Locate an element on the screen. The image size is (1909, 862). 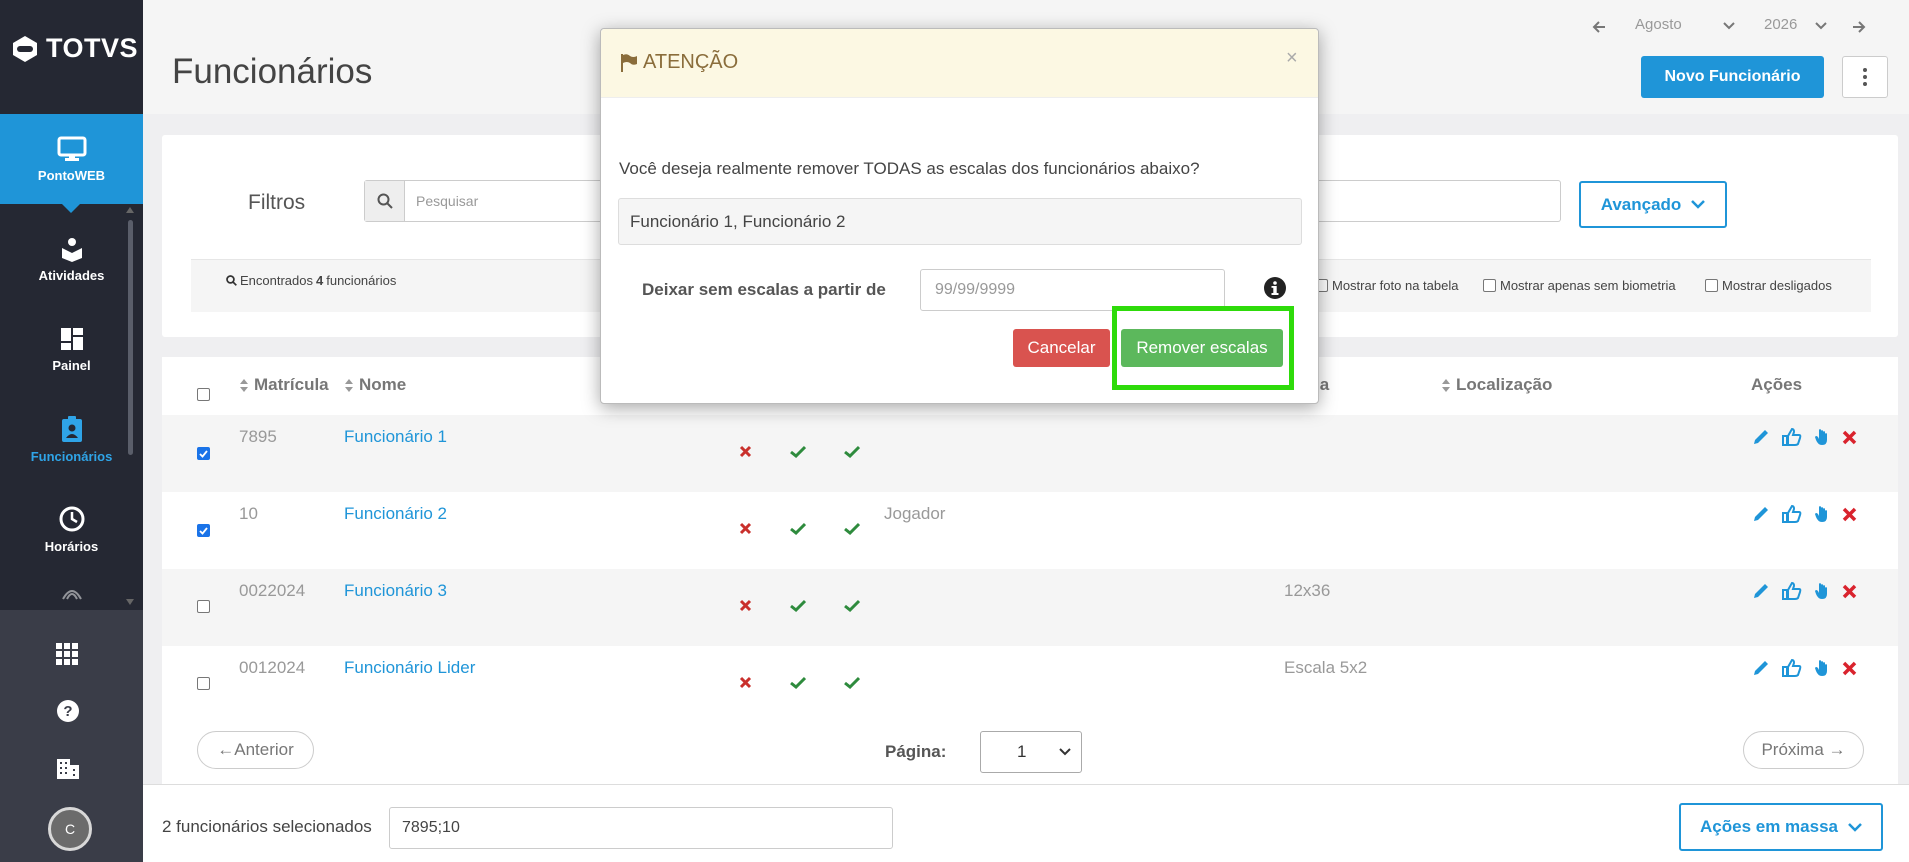
month-select: Agosto is located at coordinates (1658, 24).